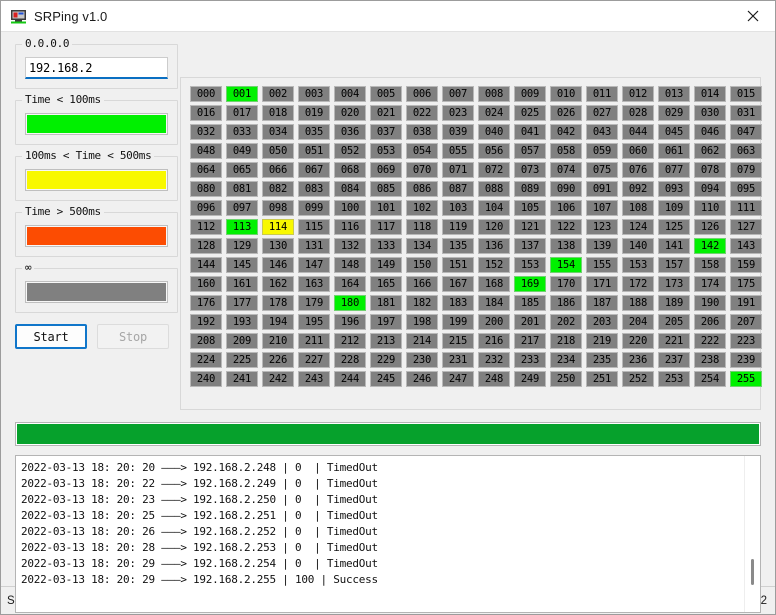  What do you see at coordinates (314, 360) in the screenshot?
I see `host-cell: 227` at bounding box center [314, 360].